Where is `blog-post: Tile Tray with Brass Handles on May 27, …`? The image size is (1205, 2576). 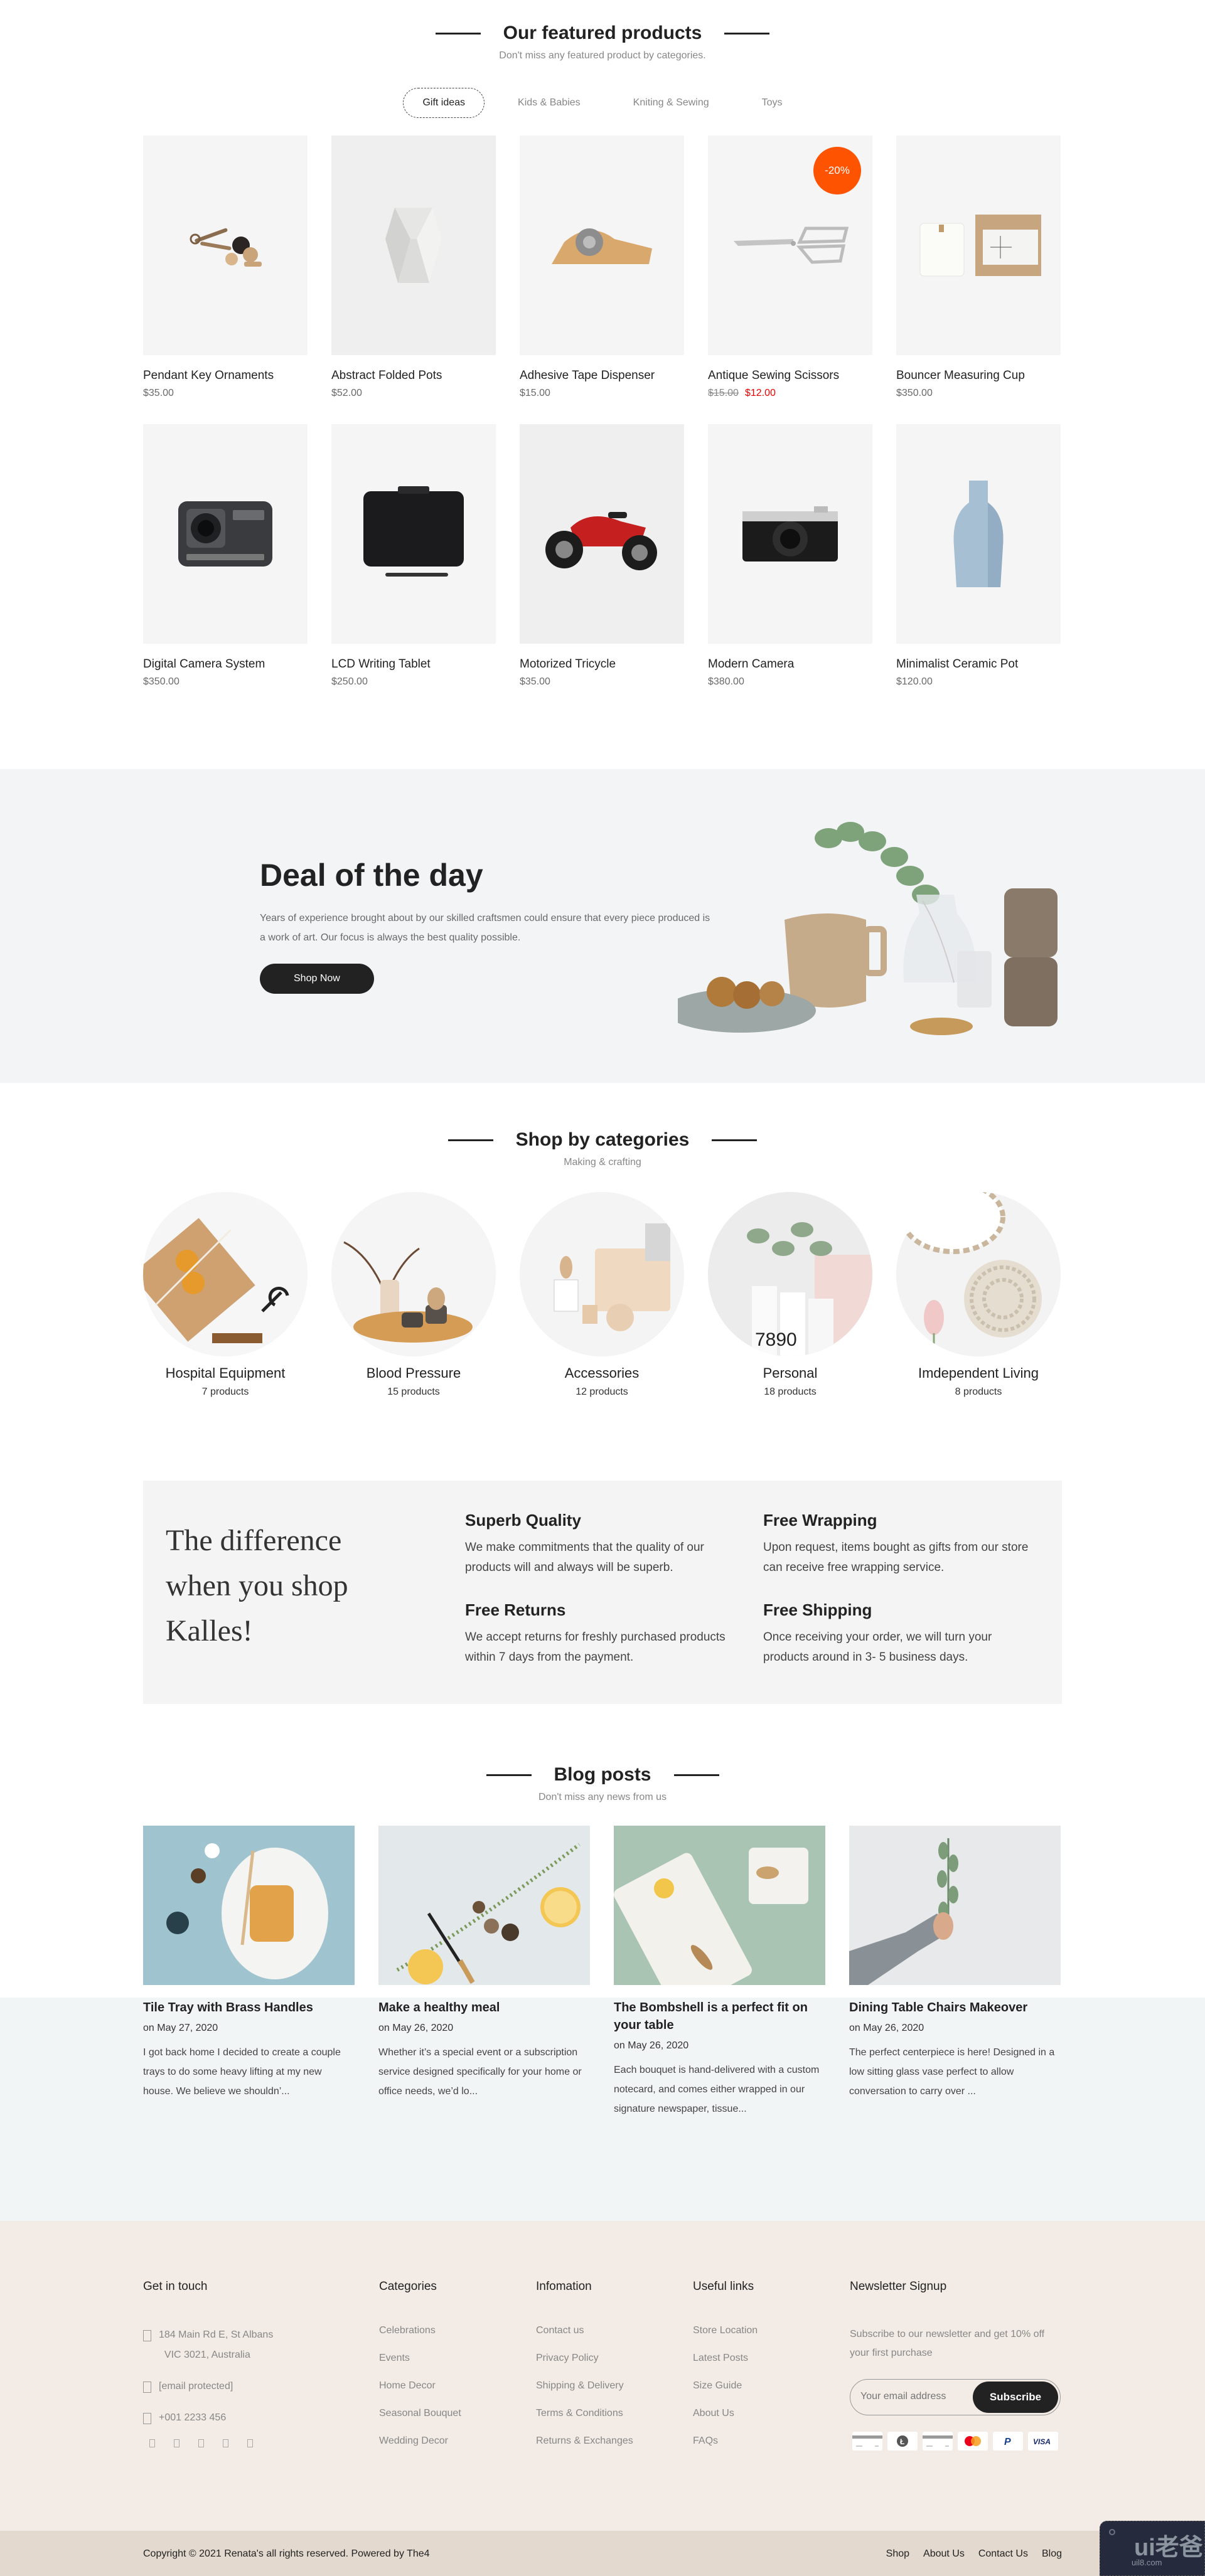
blog-post: Tile Tray with Brass Handles on May 27, … is located at coordinates (249, 1972).